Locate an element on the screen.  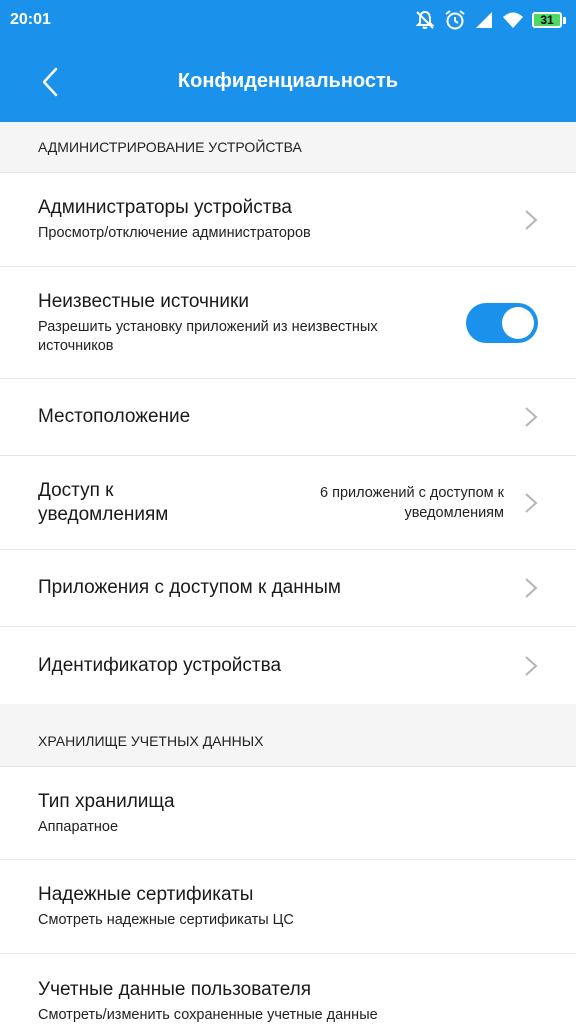
row-apps-data-access: Приложения с доступом к данным is located at coordinates (288, 588).